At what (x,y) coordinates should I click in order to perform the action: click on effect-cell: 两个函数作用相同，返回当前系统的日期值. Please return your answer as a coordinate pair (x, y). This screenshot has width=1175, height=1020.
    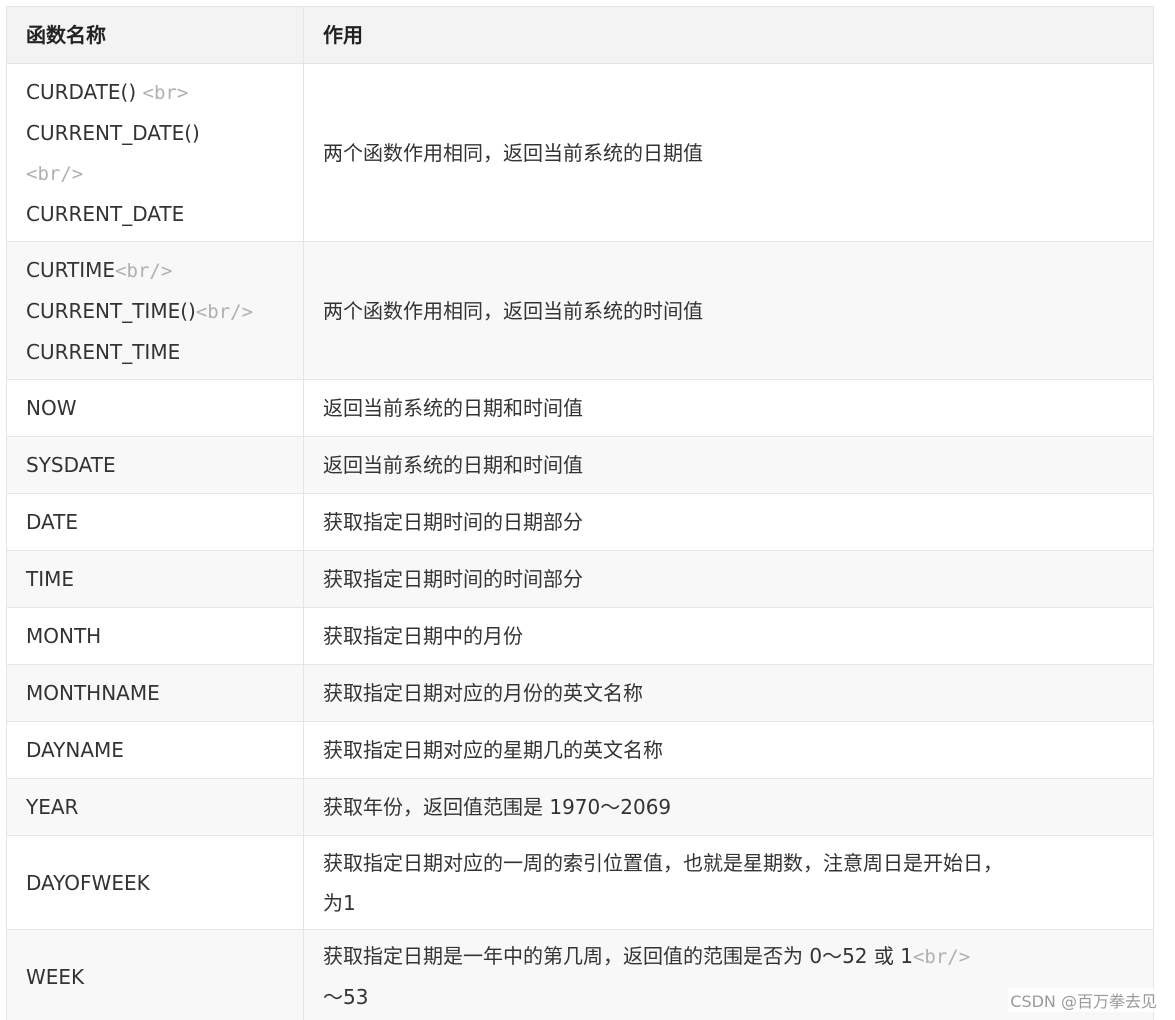
    Looking at the image, I should click on (728, 152).